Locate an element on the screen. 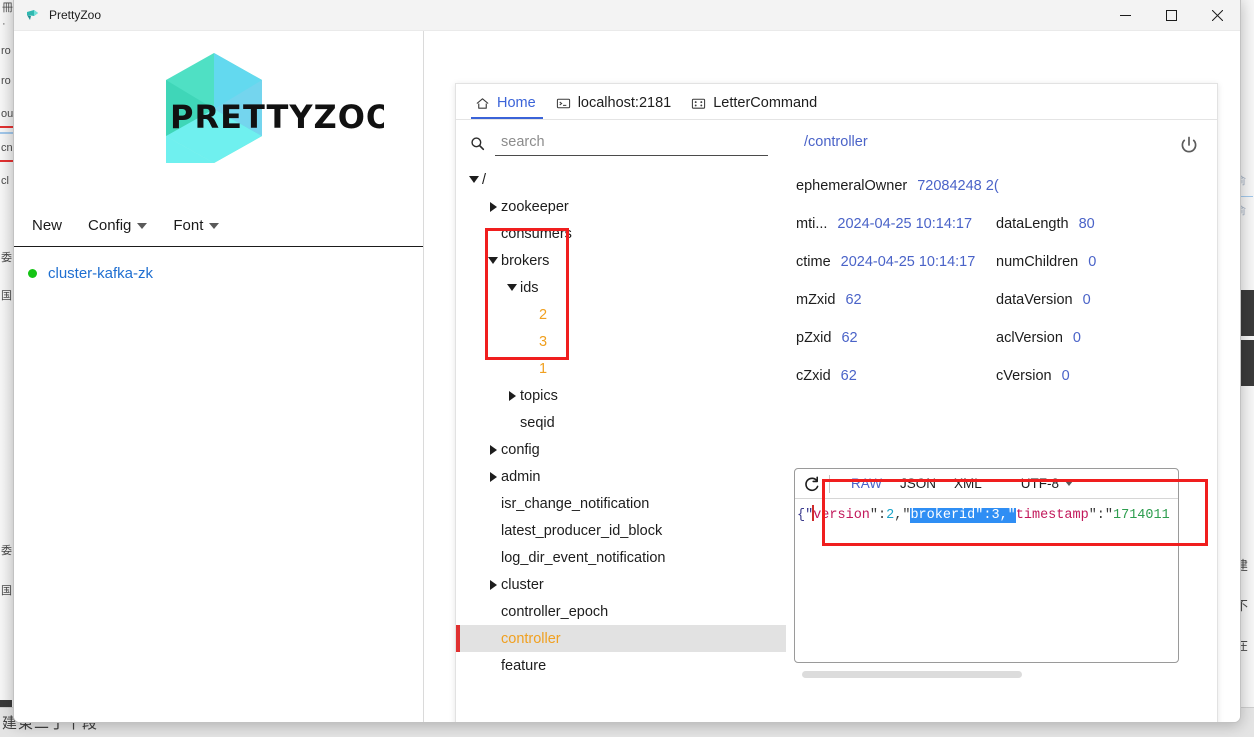 The image size is (1254, 737). logo-area: PRETTYZOO is located at coordinates (218, 118).